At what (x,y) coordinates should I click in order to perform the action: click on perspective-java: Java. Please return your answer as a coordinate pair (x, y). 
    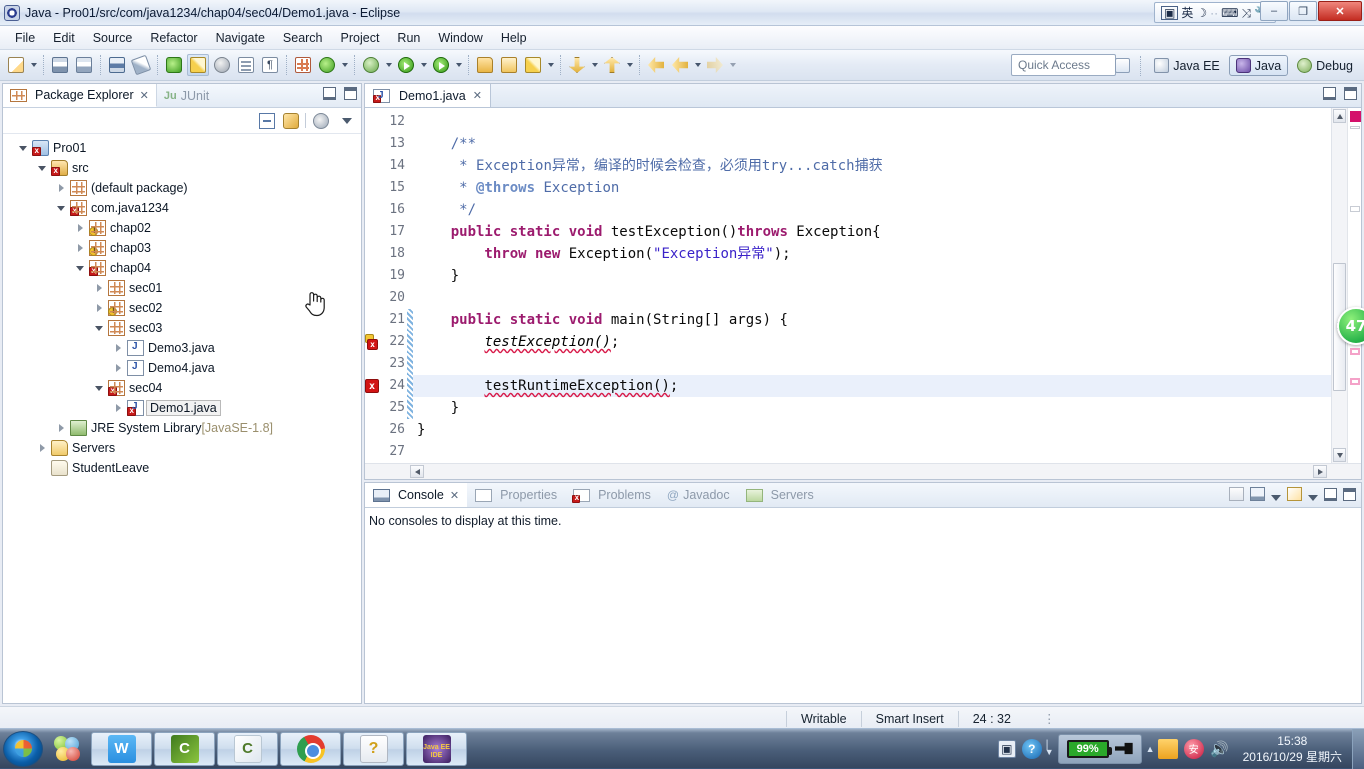
    Looking at the image, I should click on (1258, 65).